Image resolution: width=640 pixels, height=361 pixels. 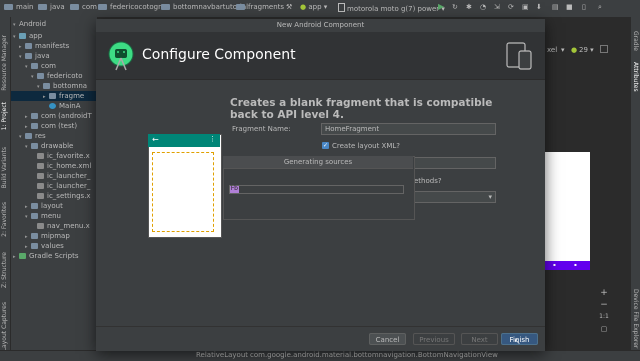 What do you see at coordinates (408, 129) in the screenshot?
I see `fragment-name-input: HomeFragment` at bounding box center [408, 129].